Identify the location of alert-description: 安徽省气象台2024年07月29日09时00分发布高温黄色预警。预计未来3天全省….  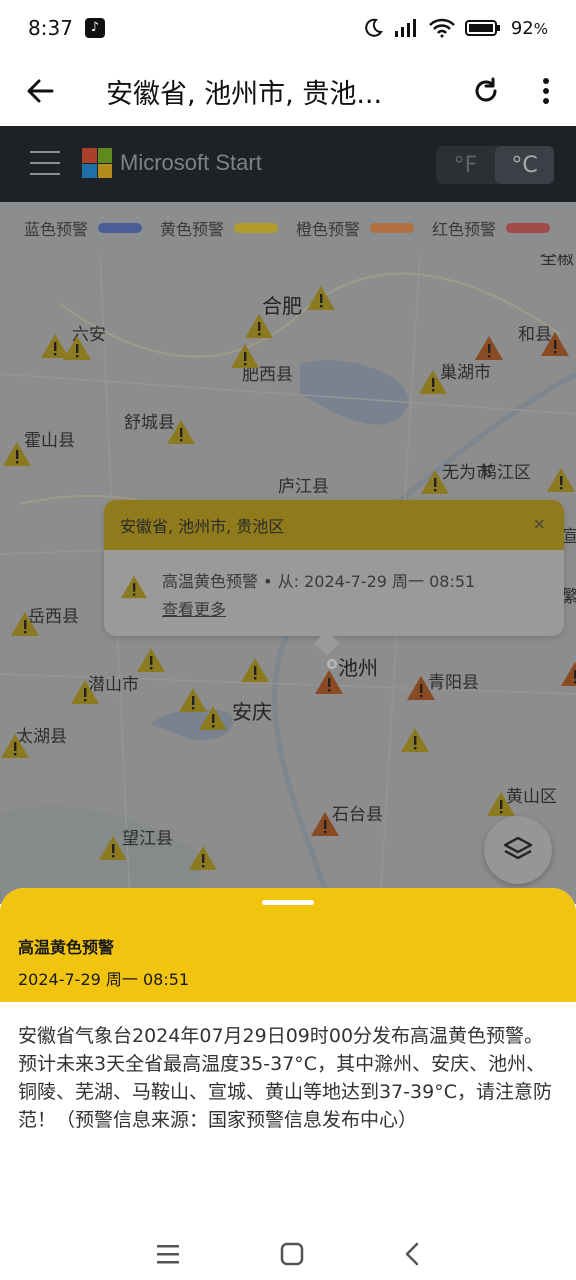
(285, 1078).